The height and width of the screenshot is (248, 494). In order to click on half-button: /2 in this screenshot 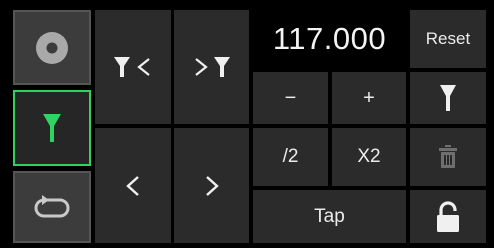, I will do `click(290, 157)`.